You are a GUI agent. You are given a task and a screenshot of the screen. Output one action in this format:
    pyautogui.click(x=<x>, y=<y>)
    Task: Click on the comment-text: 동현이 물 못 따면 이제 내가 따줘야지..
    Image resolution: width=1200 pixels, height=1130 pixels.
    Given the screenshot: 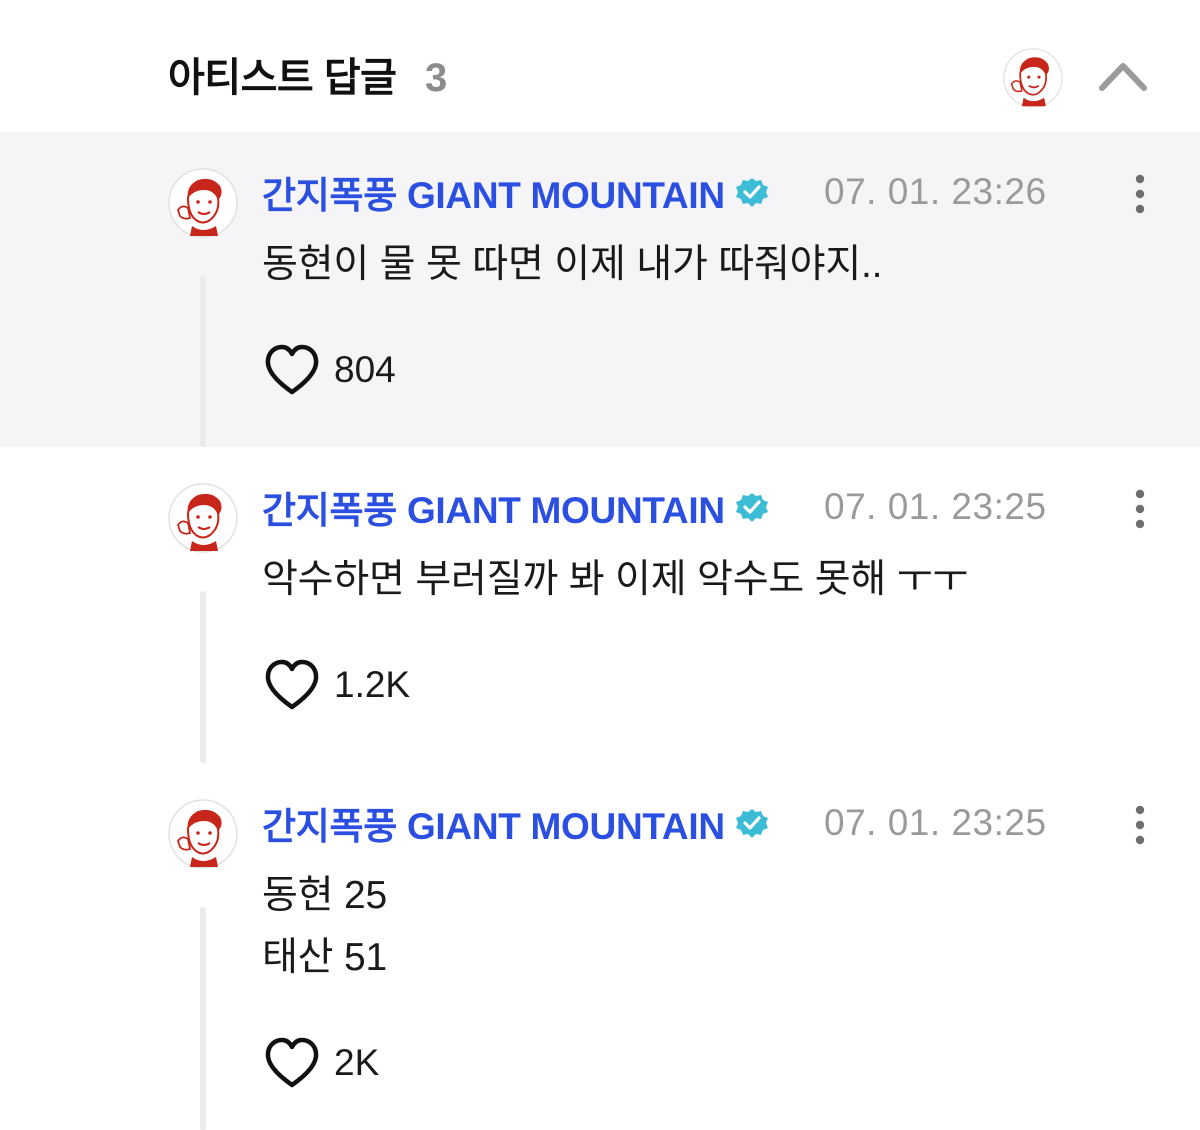 What is the action you would take?
    pyautogui.click(x=572, y=265)
    